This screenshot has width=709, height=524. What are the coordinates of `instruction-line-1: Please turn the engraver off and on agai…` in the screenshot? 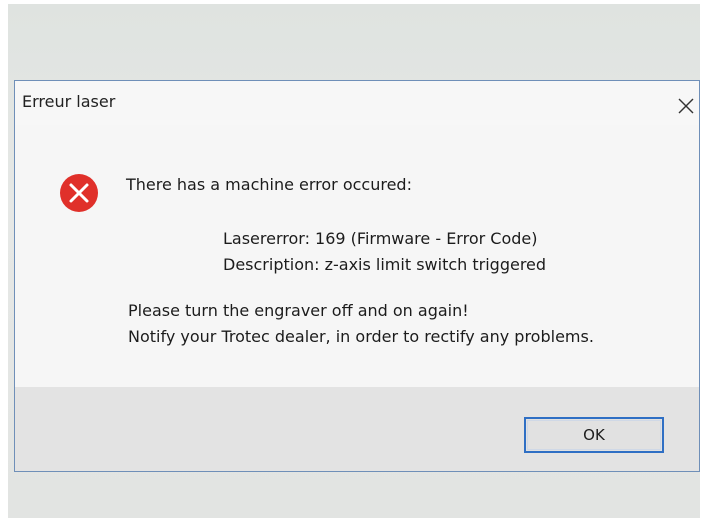 It's located at (298, 310).